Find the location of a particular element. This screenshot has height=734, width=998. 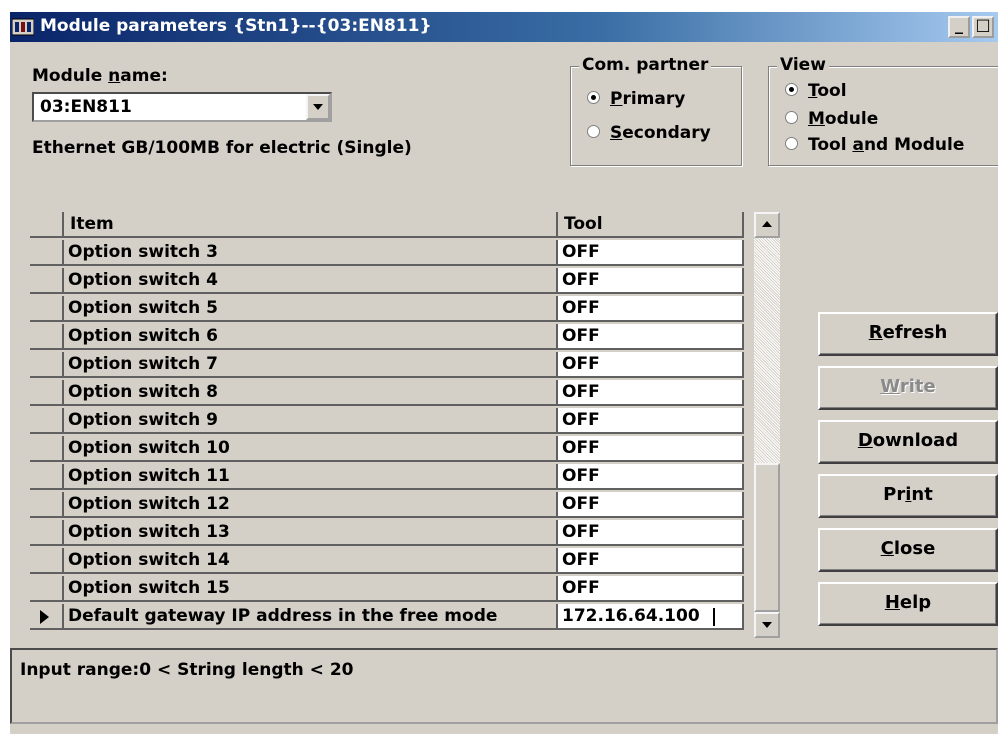

refresh-button: Refresh is located at coordinates (908, 334).